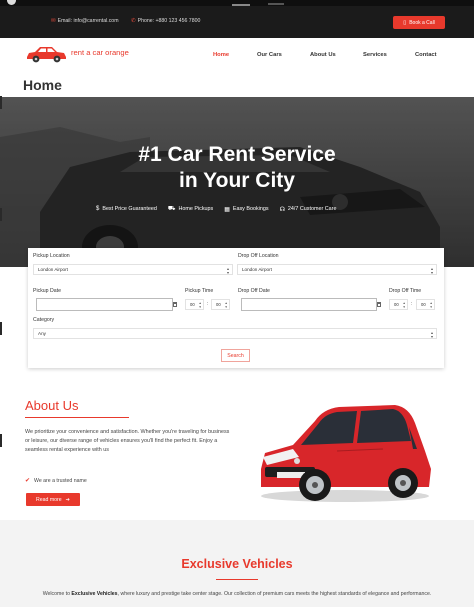 The width and height of the screenshot is (474, 607). I want to click on nav-item-our-cars: Our Cars, so click(269, 55).